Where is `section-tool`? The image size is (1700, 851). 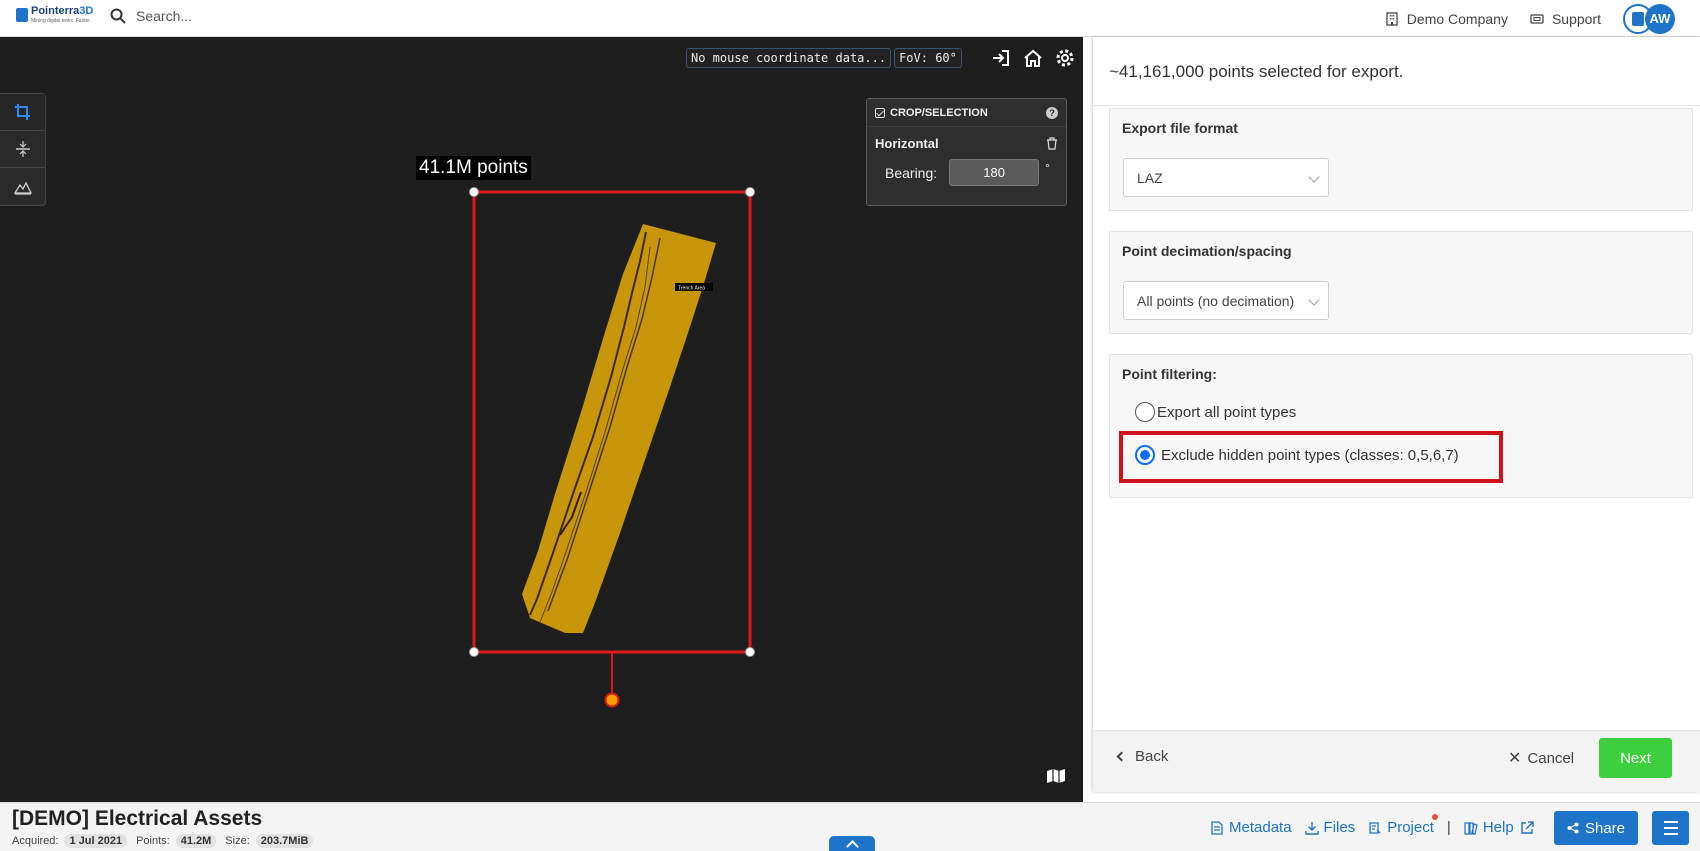 section-tool is located at coordinates (22, 149).